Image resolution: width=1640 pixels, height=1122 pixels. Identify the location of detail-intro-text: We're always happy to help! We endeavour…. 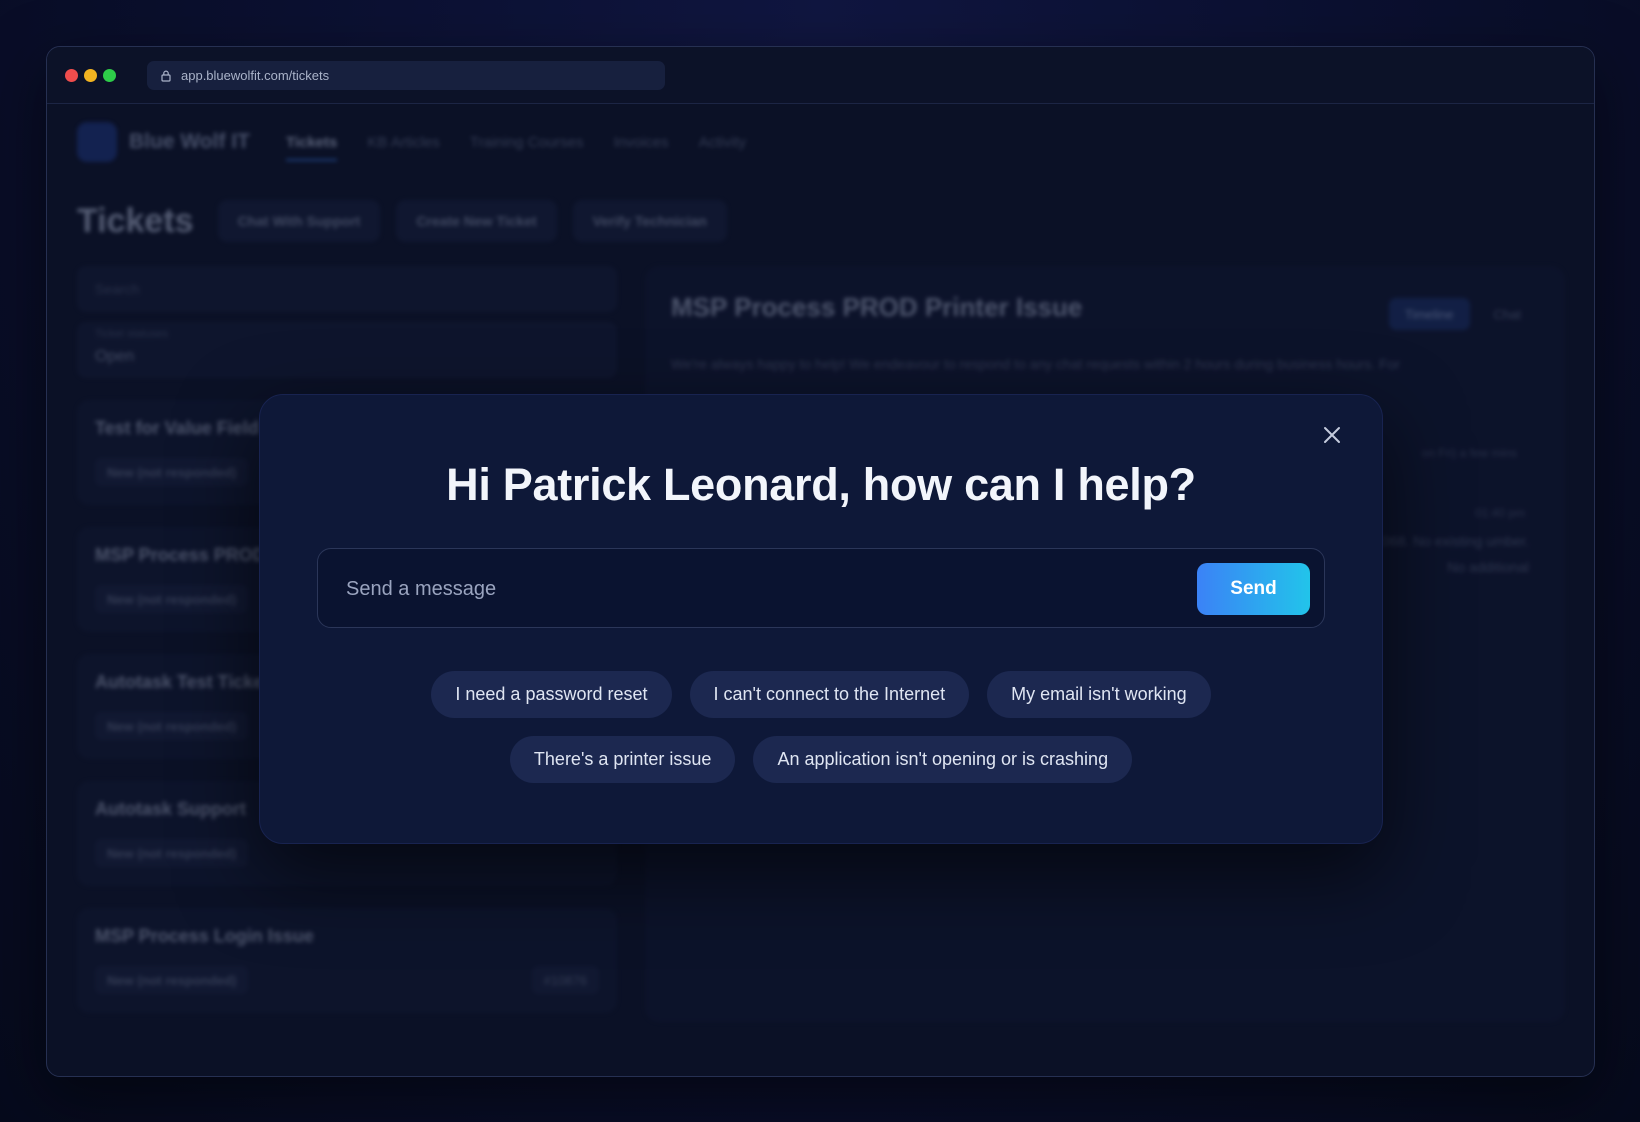
(1036, 364).